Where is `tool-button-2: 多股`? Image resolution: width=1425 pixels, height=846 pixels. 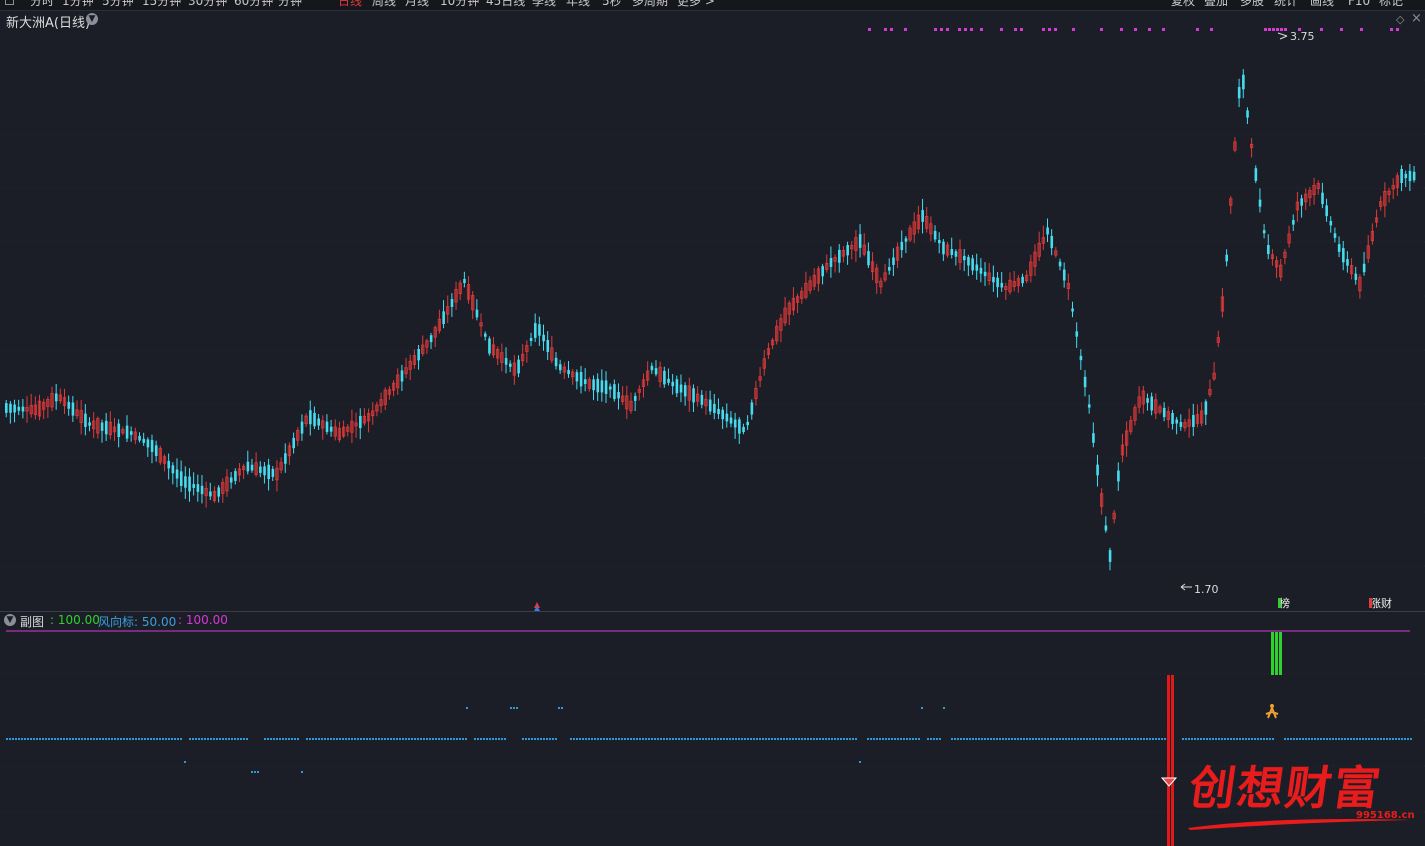 tool-button-2: 多股 is located at coordinates (1252, 4).